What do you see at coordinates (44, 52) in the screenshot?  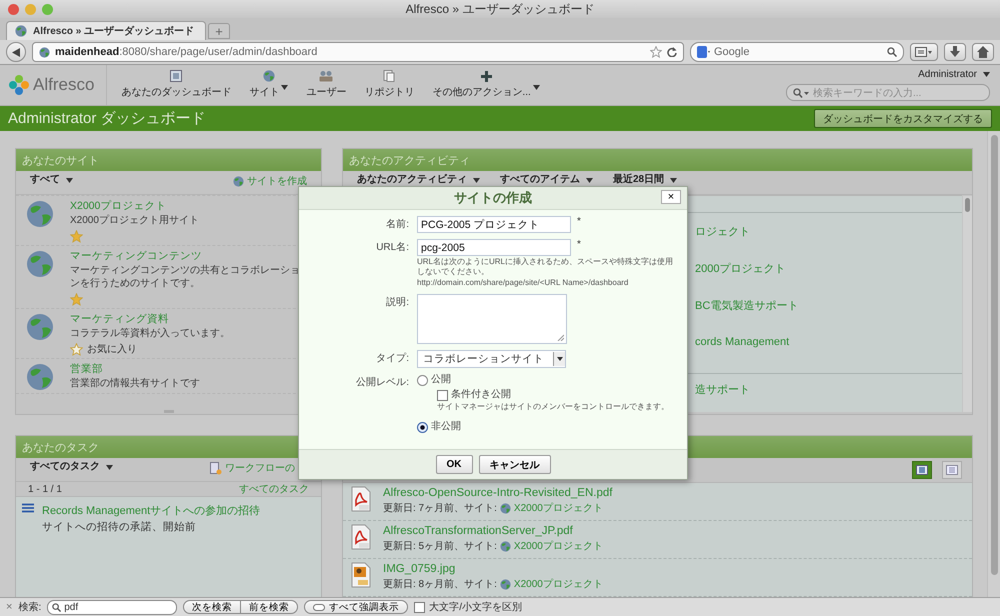 I see `site-icon` at bounding box center [44, 52].